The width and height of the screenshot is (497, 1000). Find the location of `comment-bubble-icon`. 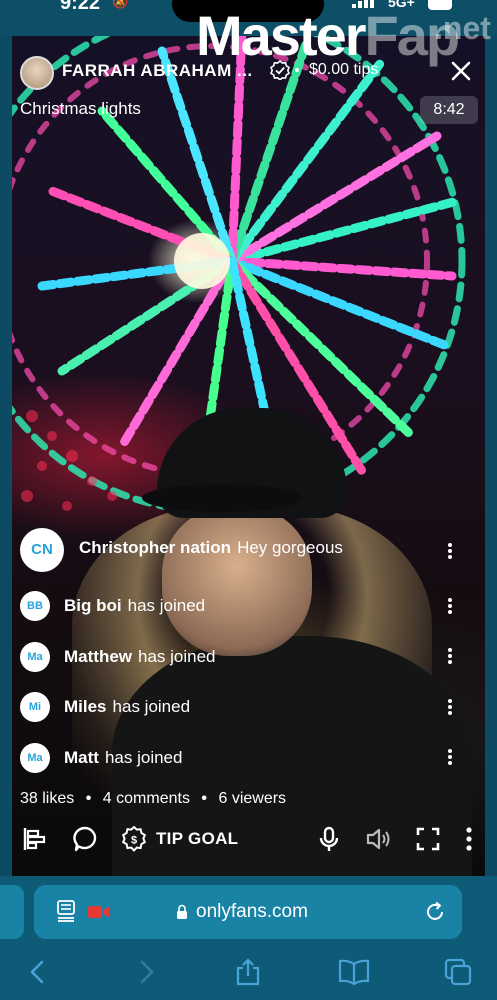

comment-bubble-icon is located at coordinates (85, 839).